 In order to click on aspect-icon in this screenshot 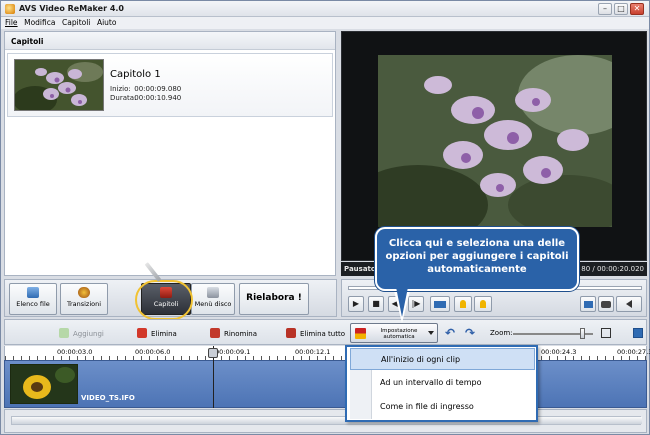, I will do `click(440, 304)`.